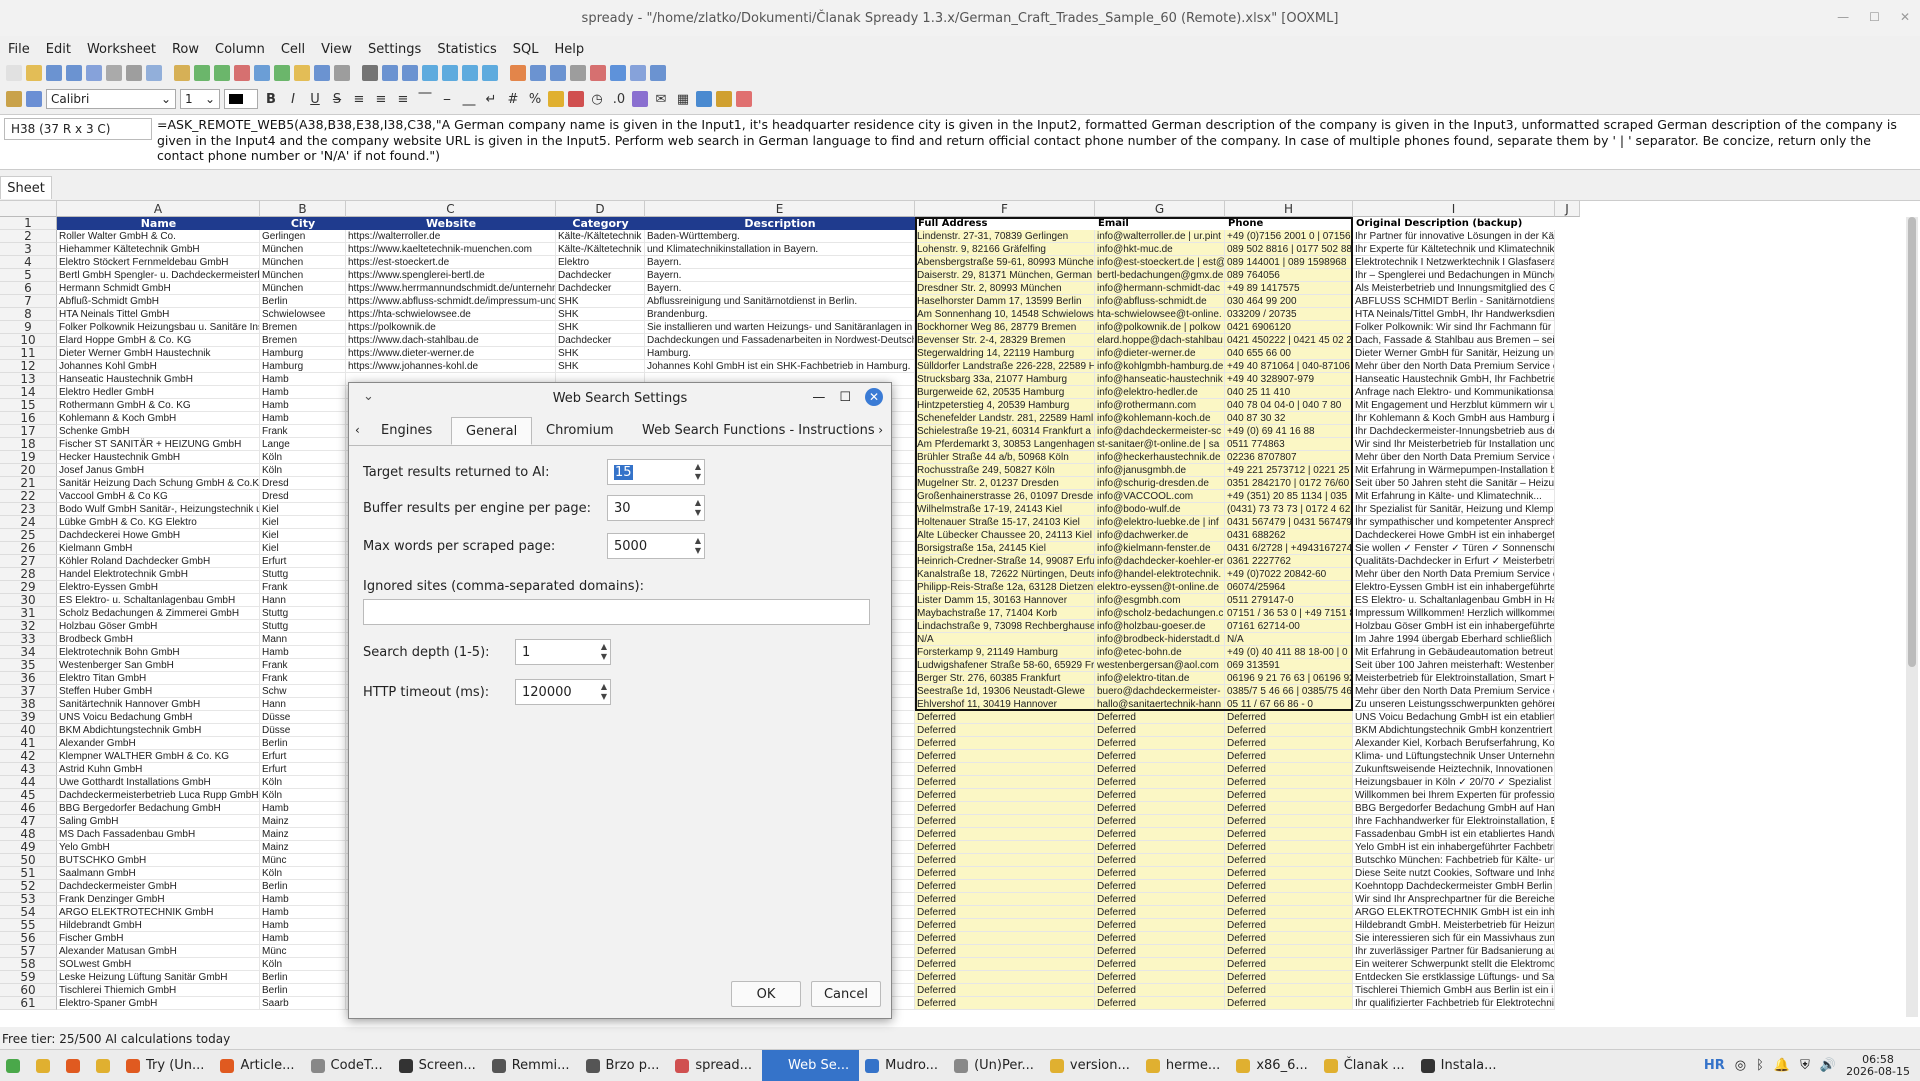  I want to click on align-left-icon: ≡, so click(359, 99).